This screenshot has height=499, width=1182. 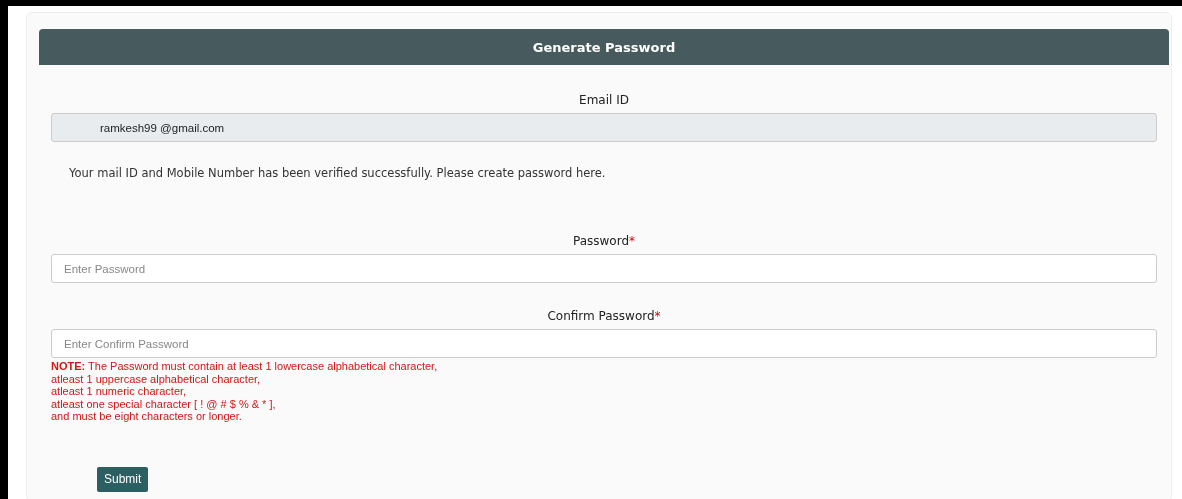 I want to click on field-label: Confirm Password*, so click(x=604, y=316).